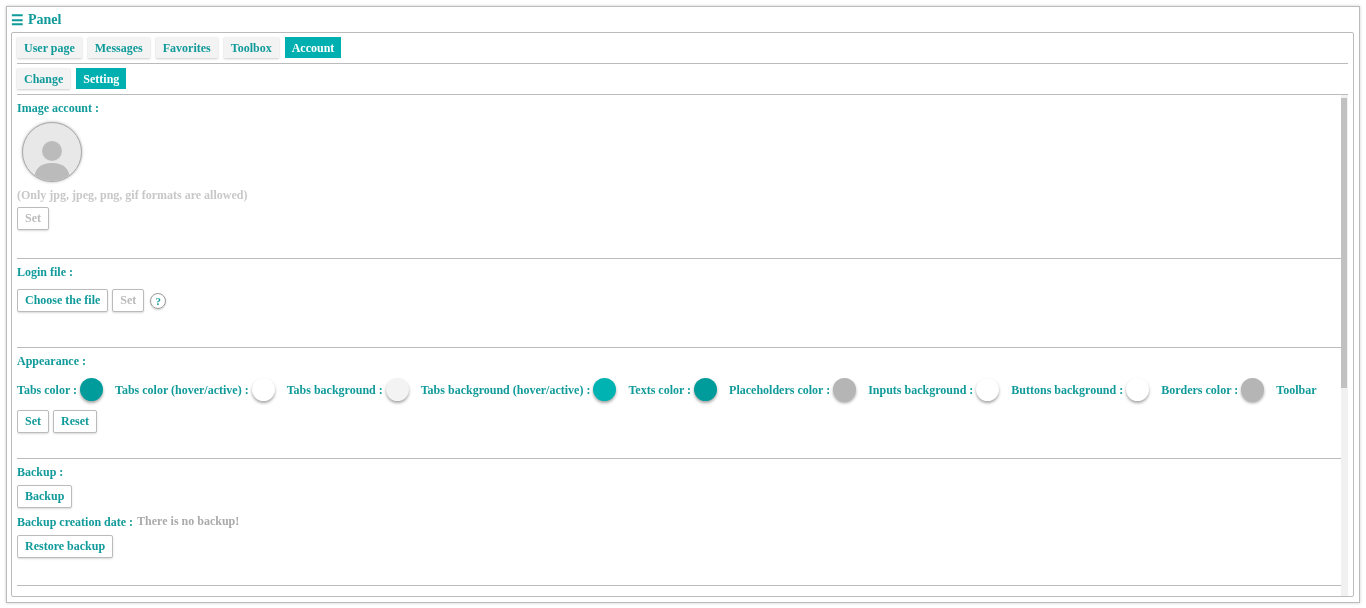  Describe the element at coordinates (186, 47) in the screenshot. I see `tab: Favorites` at that location.